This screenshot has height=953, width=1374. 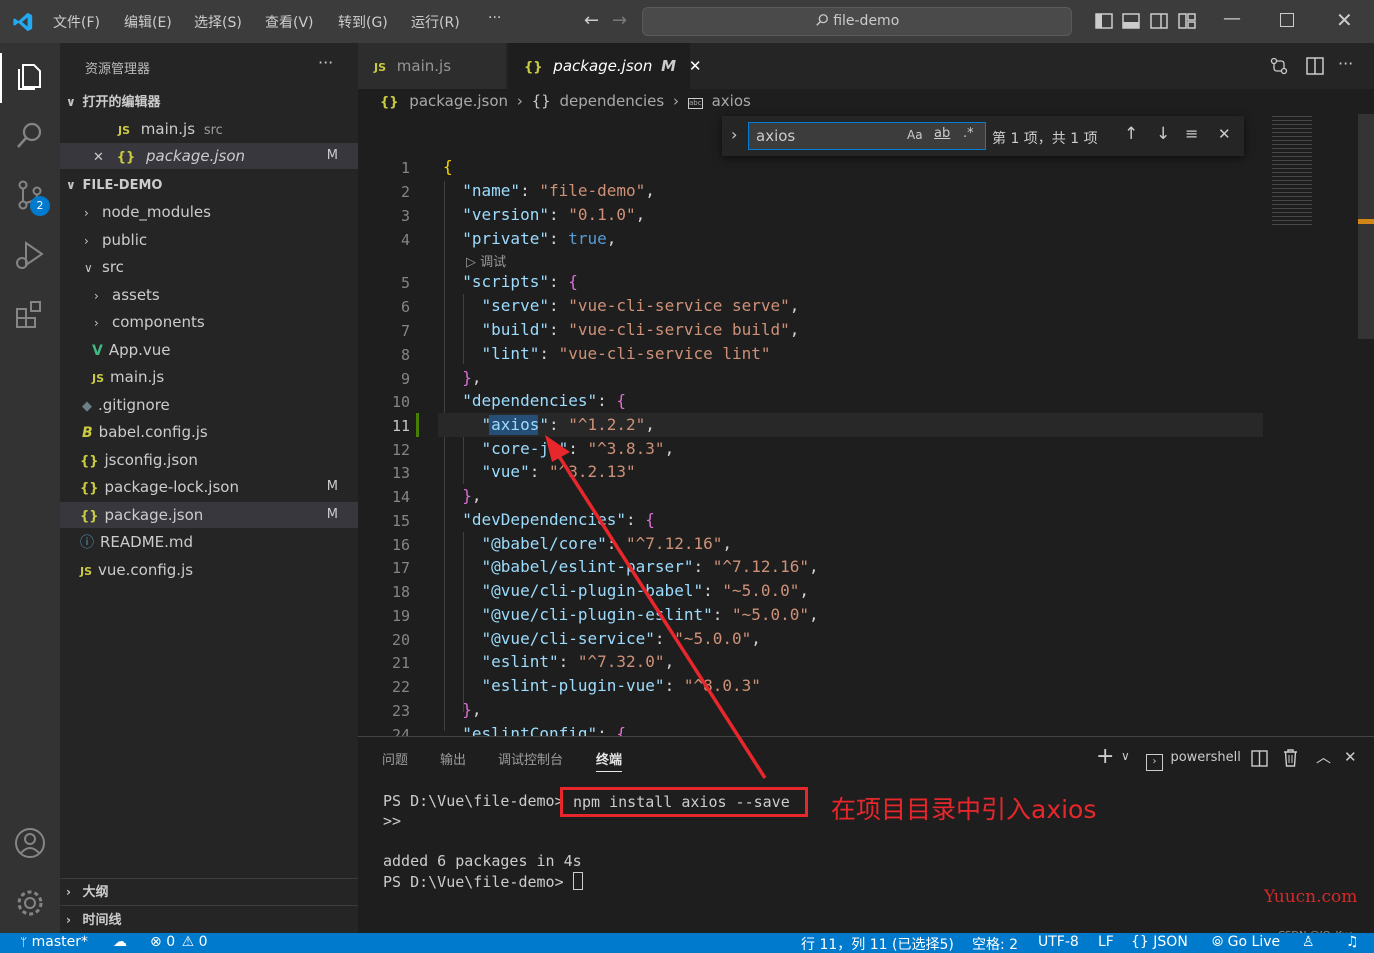 What do you see at coordinates (1287, 20) in the screenshot?
I see `maximize-icon` at bounding box center [1287, 20].